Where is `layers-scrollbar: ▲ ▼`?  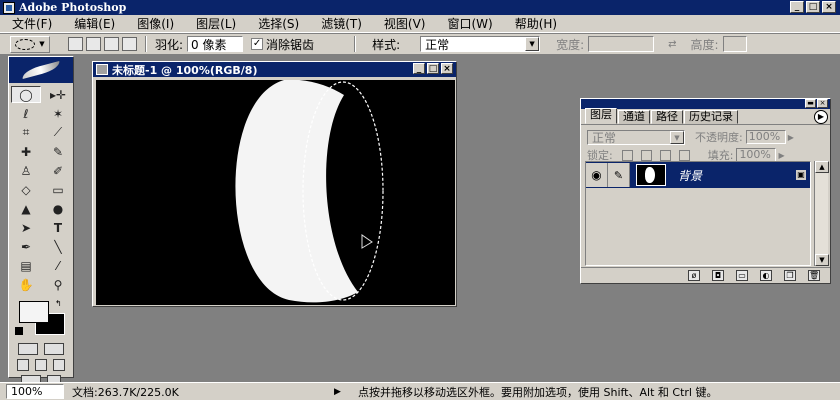 layers-scrollbar: ▲ ▼ is located at coordinates (821, 213).